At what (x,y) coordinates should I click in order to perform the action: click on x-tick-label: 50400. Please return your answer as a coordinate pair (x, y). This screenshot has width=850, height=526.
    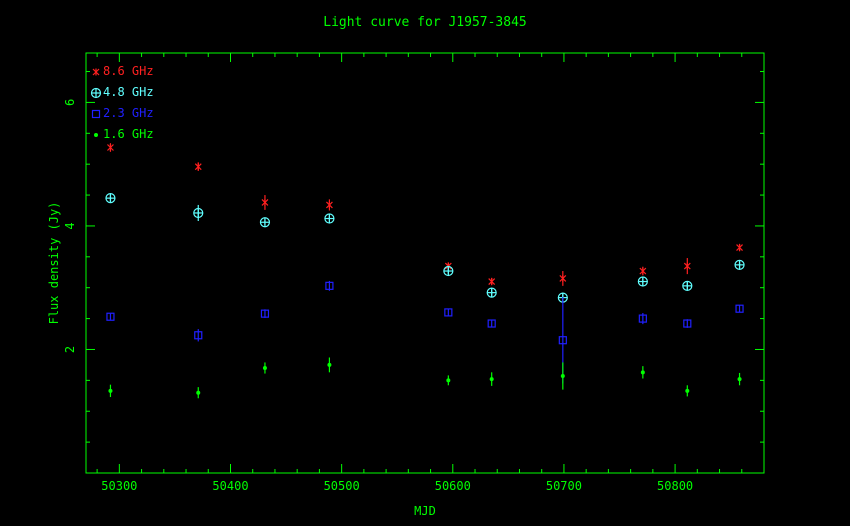
    Looking at the image, I should click on (230, 486).